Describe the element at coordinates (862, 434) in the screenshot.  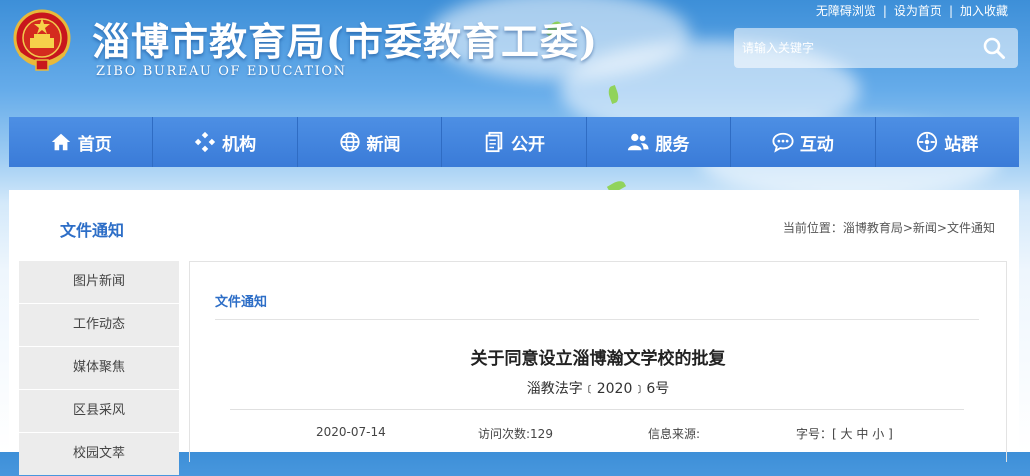
I see `font-size-medium-button: 中` at that location.